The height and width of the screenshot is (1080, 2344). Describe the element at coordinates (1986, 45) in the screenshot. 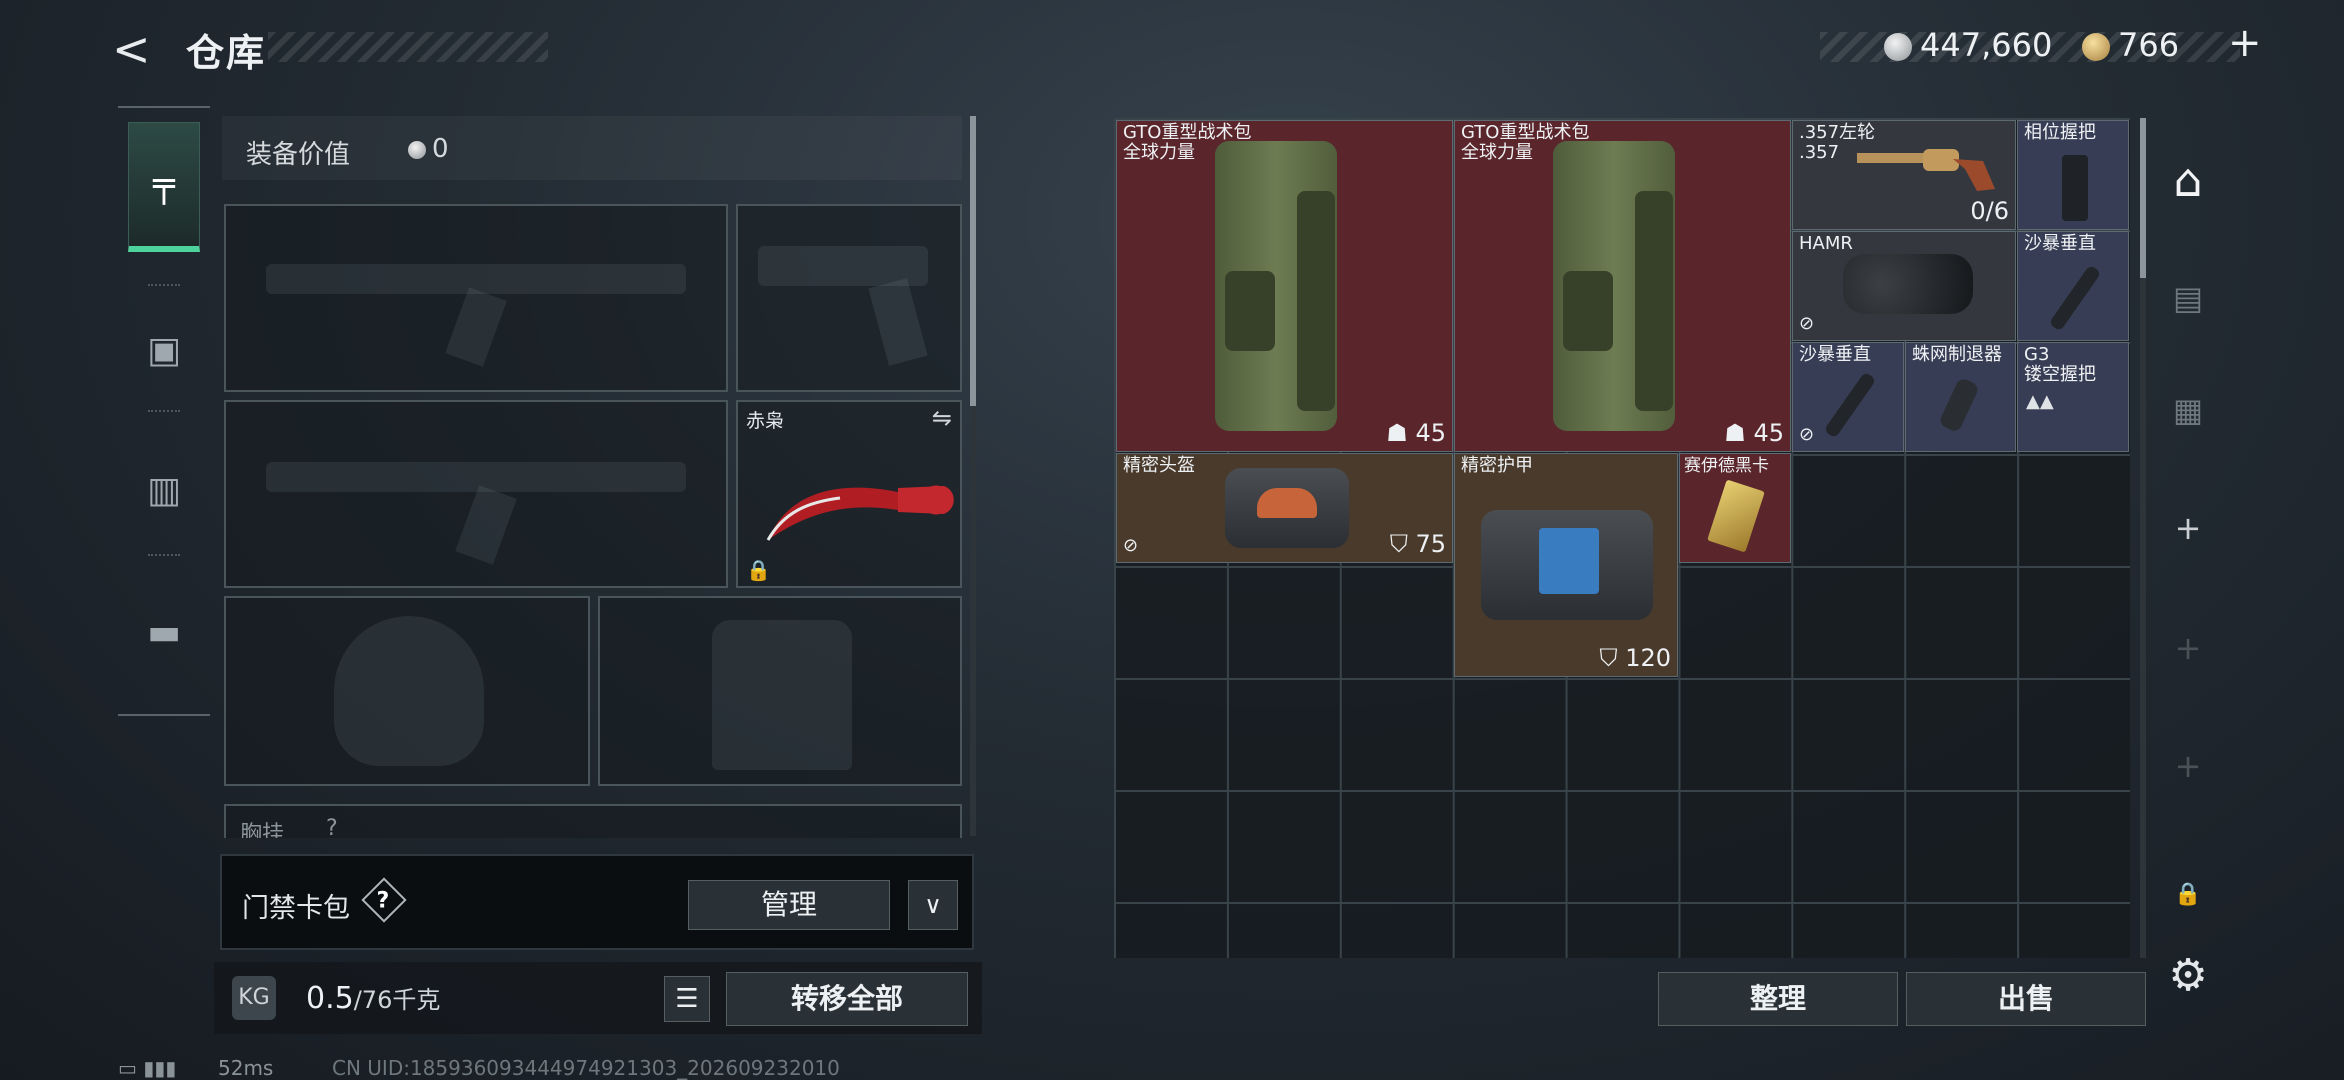

I see `silver-currency-value: 447,660` at that location.